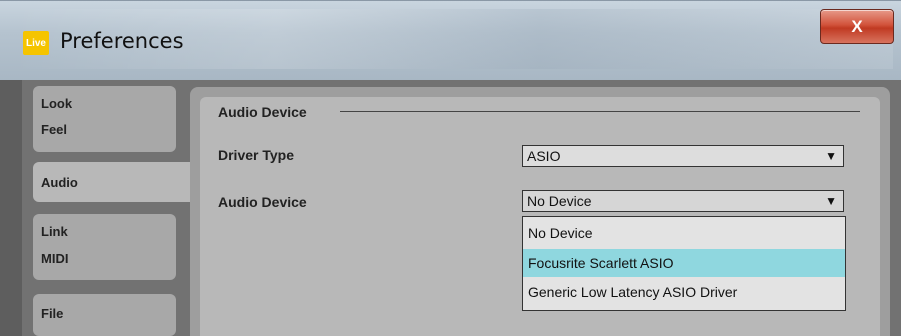 This screenshot has width=901, height=336. What do you see at coordinates (113, 182) in the screenshot?
I see `tab-audio: Audio` at bounding box center [113, 182].